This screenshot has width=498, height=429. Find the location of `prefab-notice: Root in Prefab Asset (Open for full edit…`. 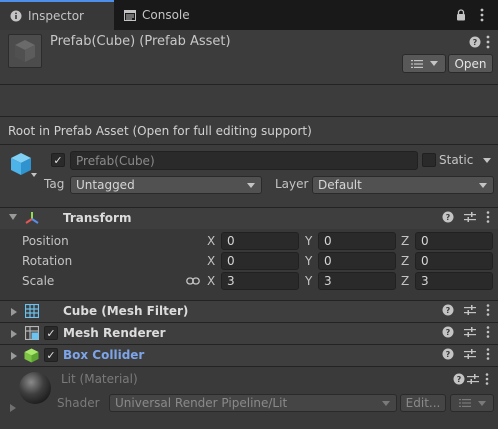

prefab-notice: Root in Prefab Asset (Open for full edit… is located at coordinates (249, 131).